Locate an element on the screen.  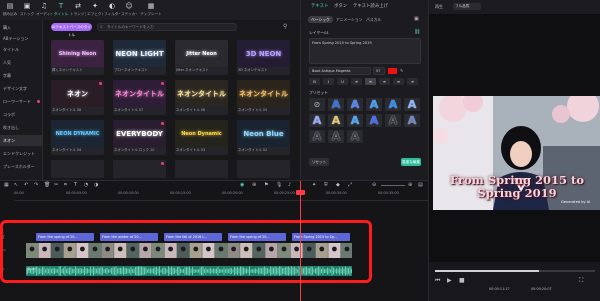
toolbar-item-stickers: ☺ステッカー is located at coordinates (129, 10).